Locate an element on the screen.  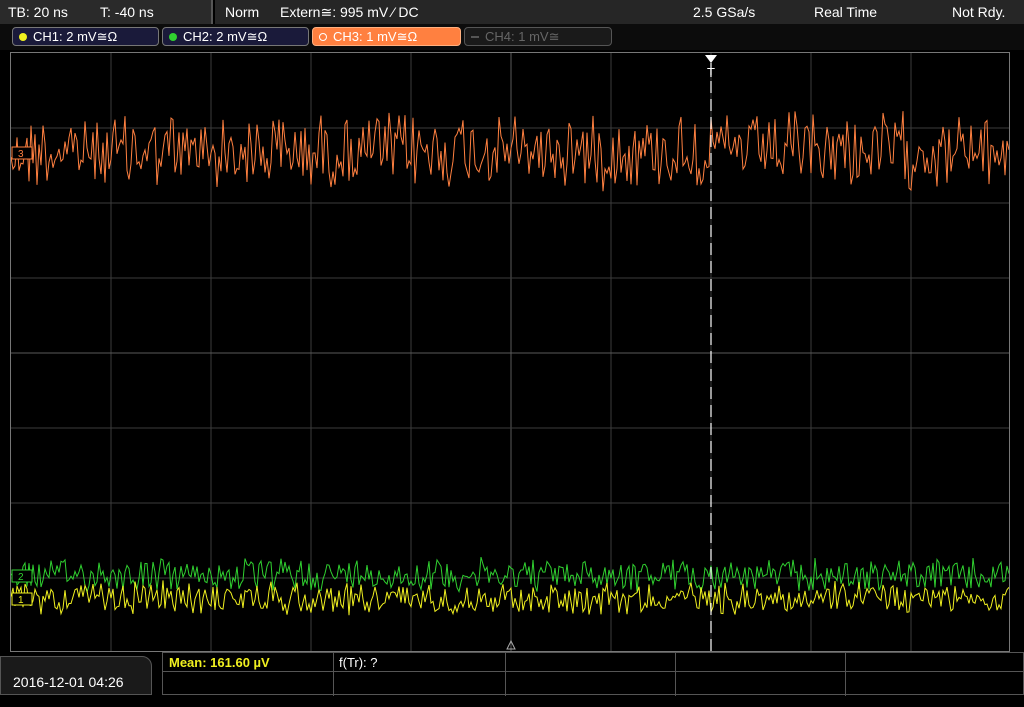
measurement-panel: Mean: 161.60 µV f(Tr): ? is located at coordinates (593, 674).